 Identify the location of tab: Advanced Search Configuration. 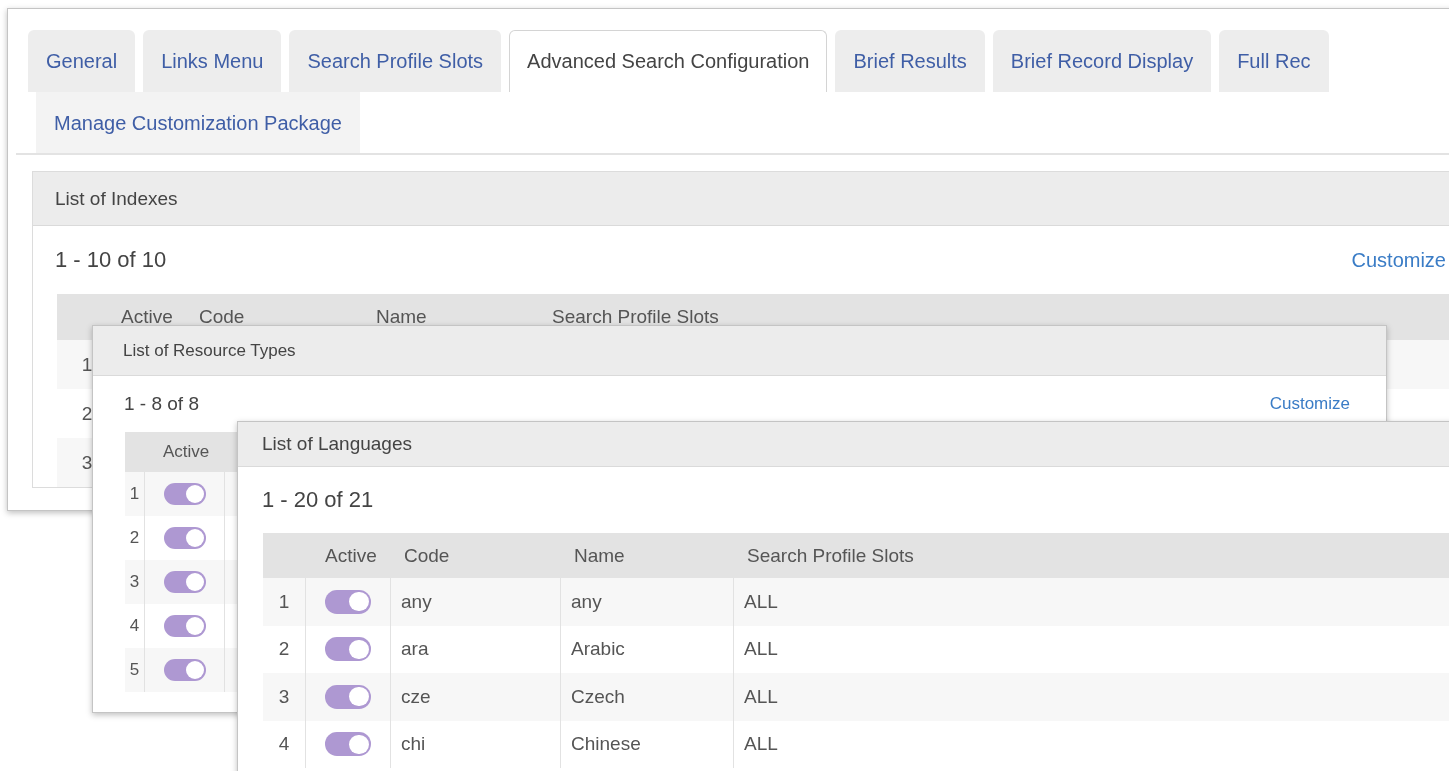
(668, 61).